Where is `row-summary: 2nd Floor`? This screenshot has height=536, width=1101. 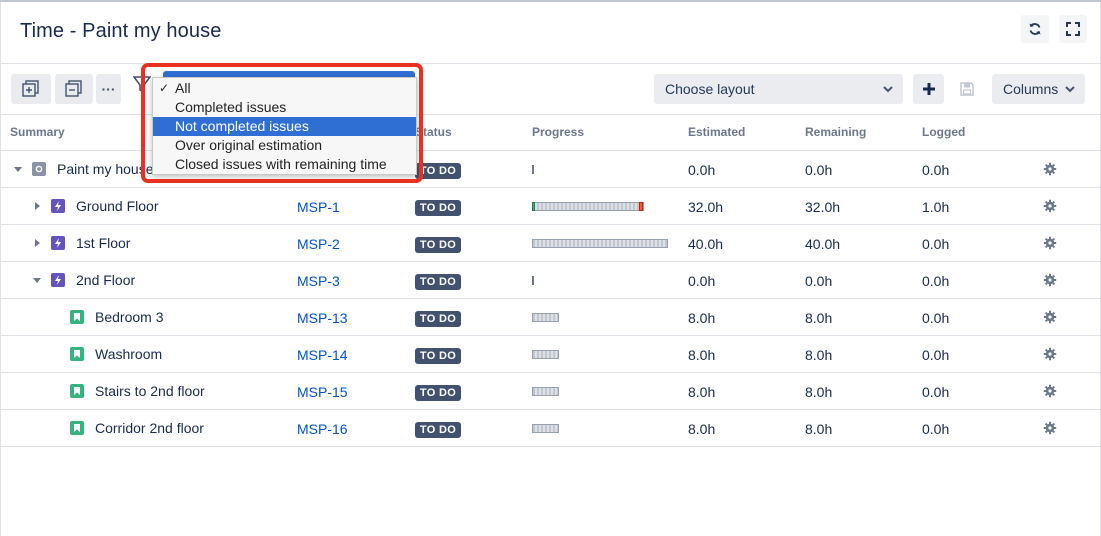 row-summary: 2nd Floor is located at coordinates (106, 280).